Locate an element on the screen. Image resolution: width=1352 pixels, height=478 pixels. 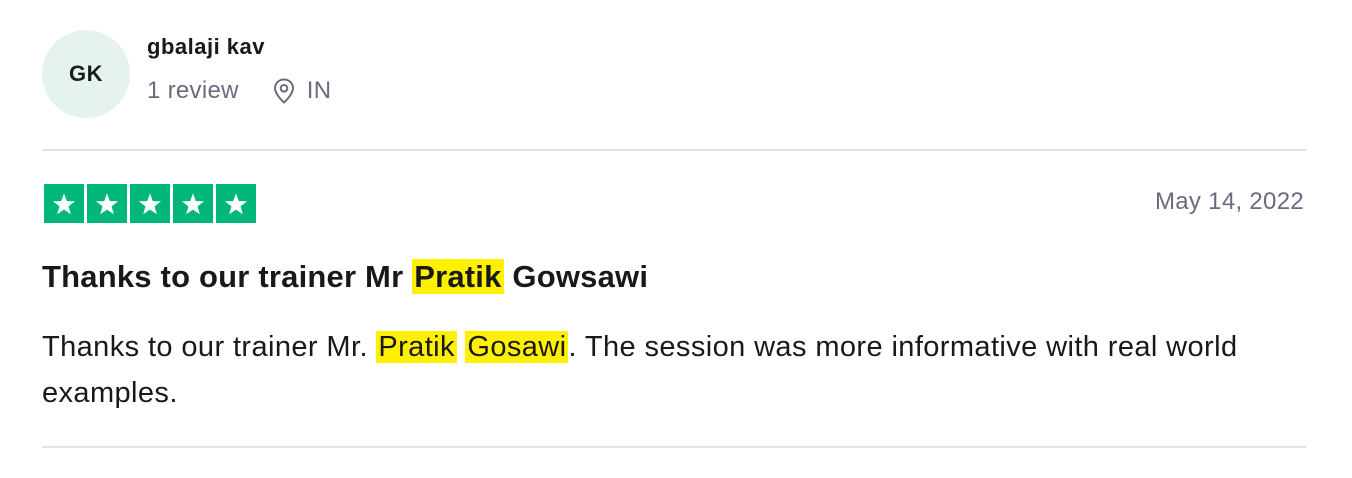
review-title: Thanks to our trainer Mr Pratik Gowsawi is located at coordinates (345, 277).